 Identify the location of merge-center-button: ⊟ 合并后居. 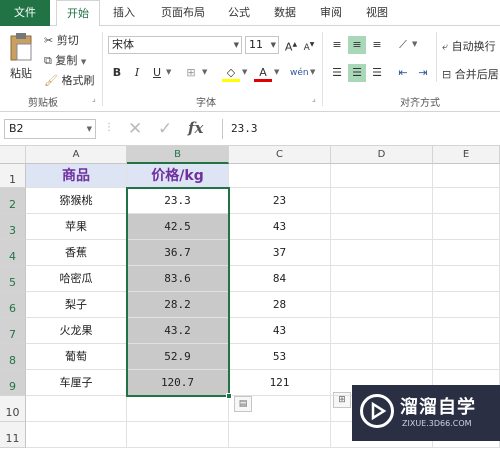
(470, 74).